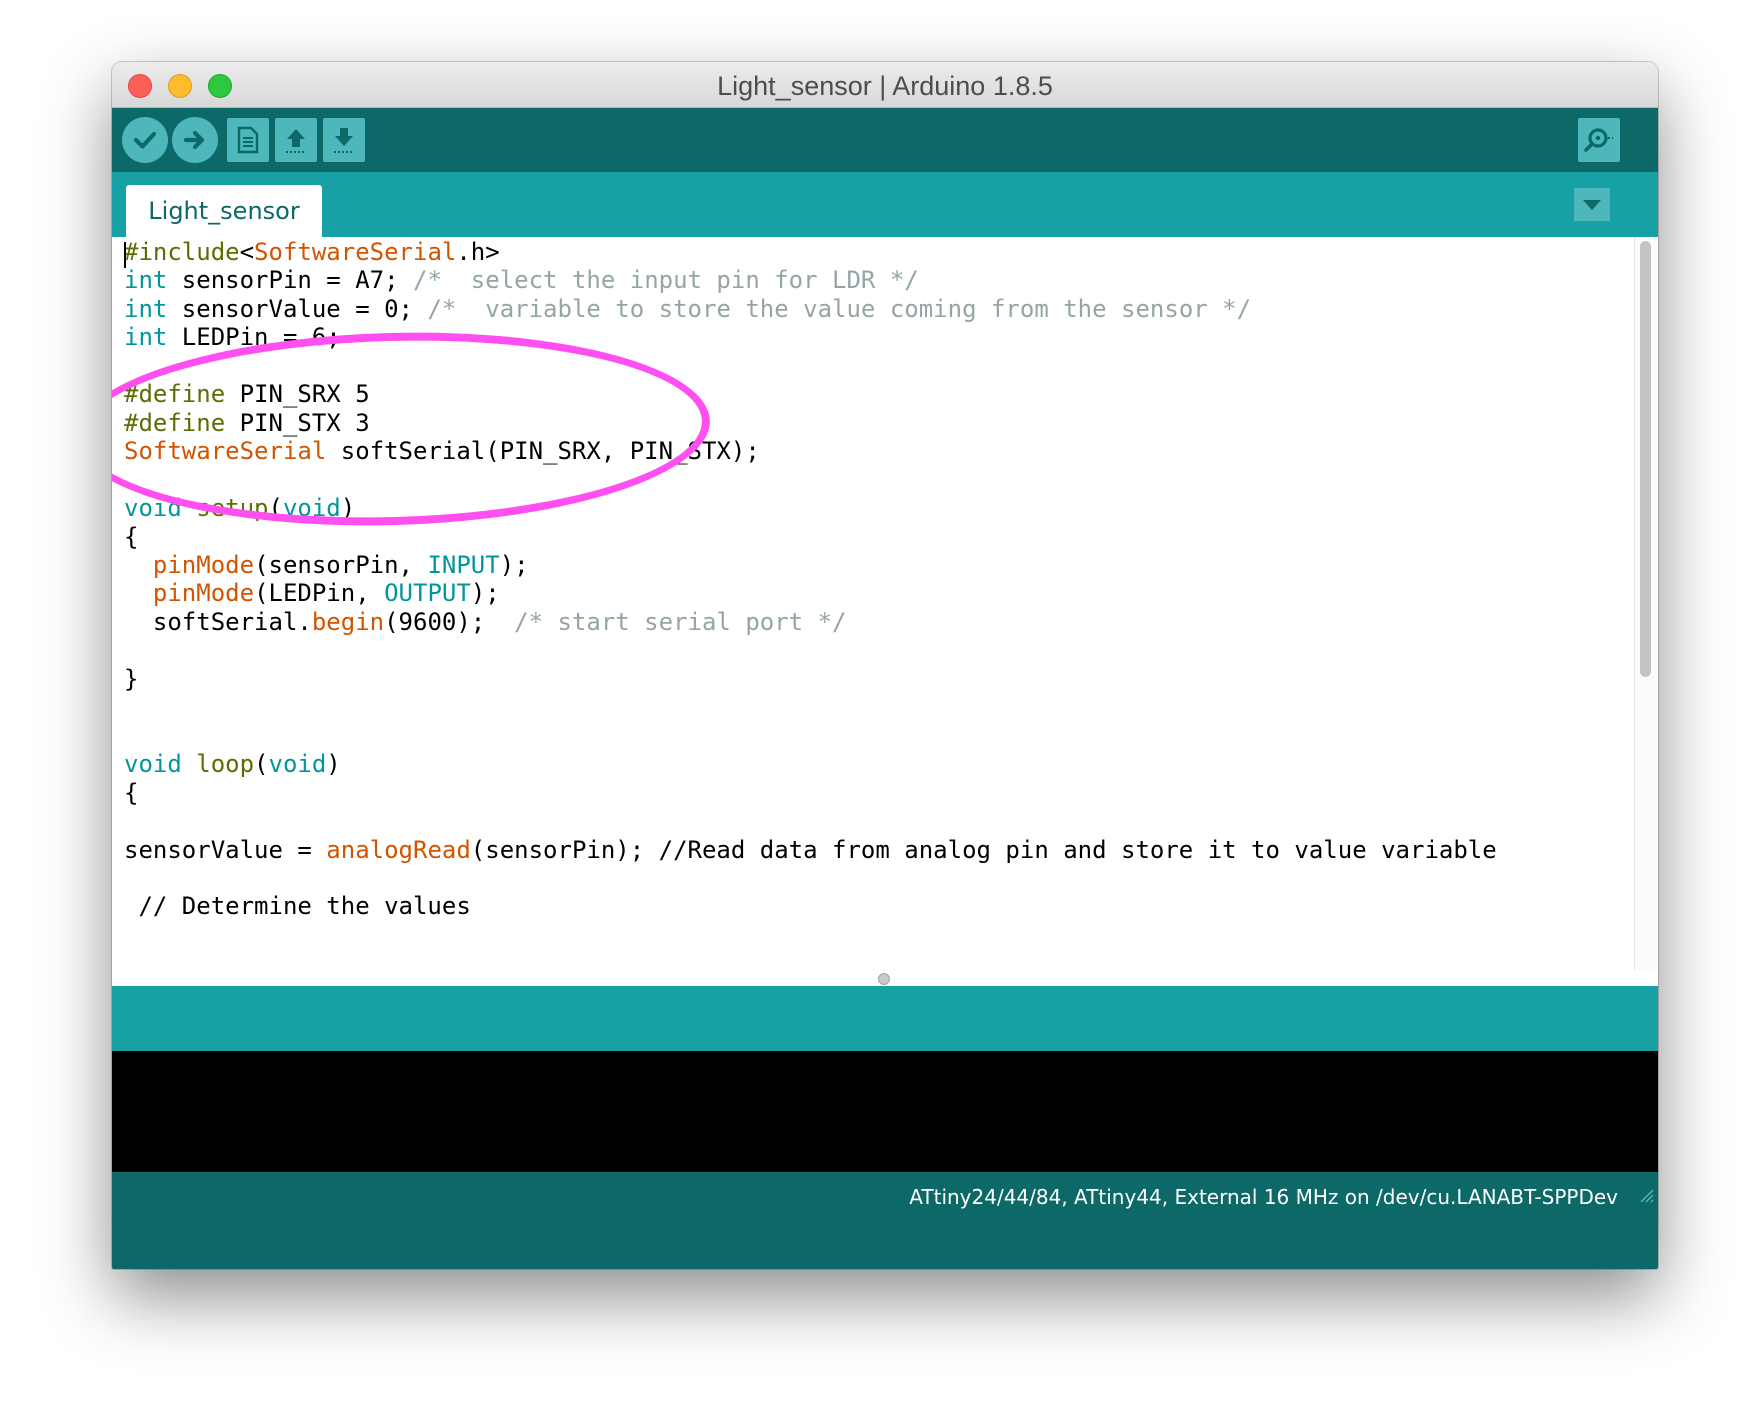 This screenshot has width=1764, height=1424. I want to click on code-line: #define PIN_SRX 5, so click(247, 394).